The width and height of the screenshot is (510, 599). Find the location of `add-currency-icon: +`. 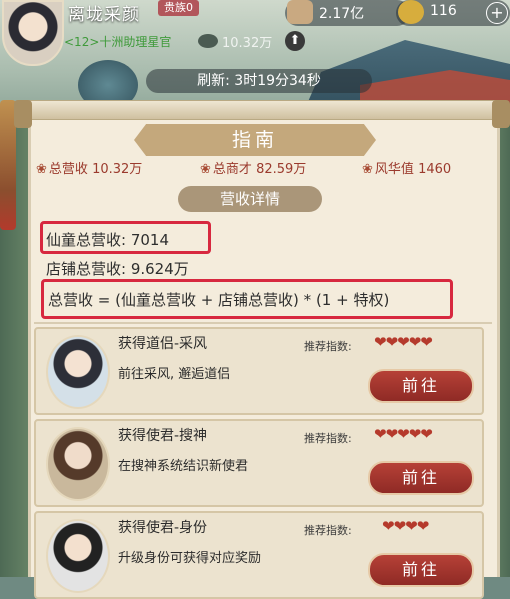

add-currency-icon: + is located at coordinates (497, 13).